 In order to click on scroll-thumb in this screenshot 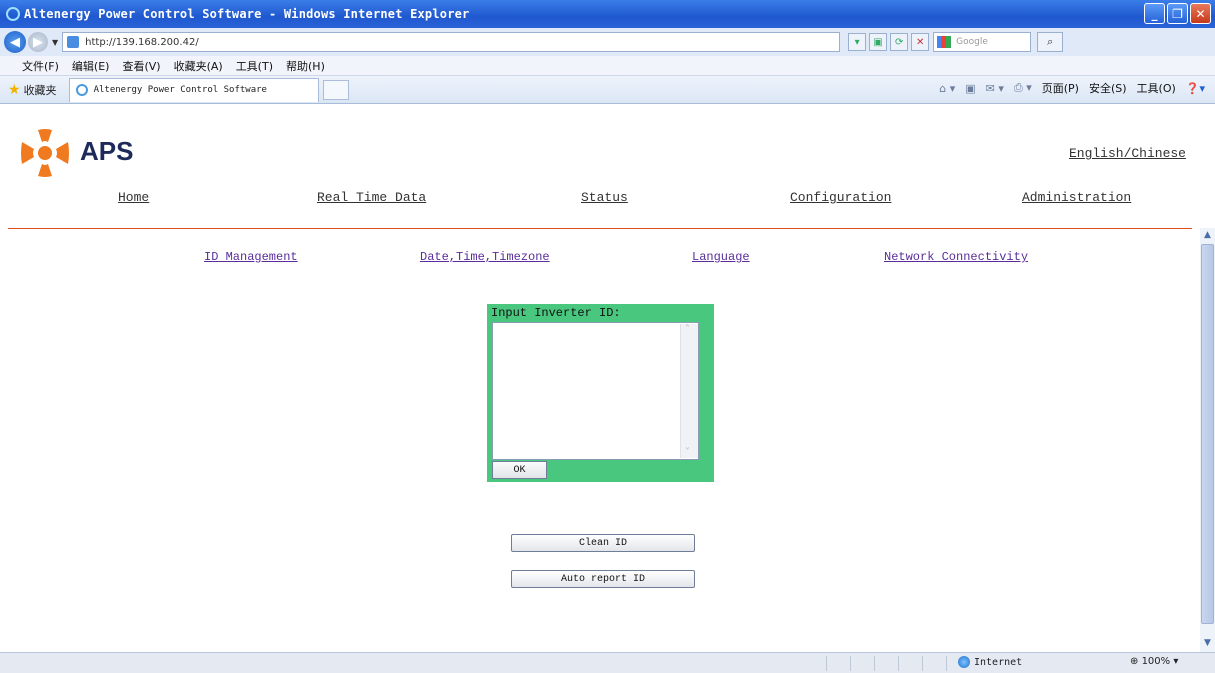, I will do `click(1207, 434)`.